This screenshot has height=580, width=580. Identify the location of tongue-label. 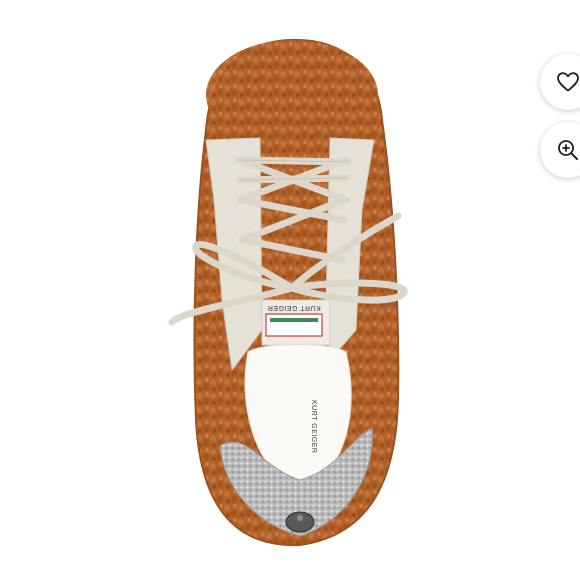
(294, 325).